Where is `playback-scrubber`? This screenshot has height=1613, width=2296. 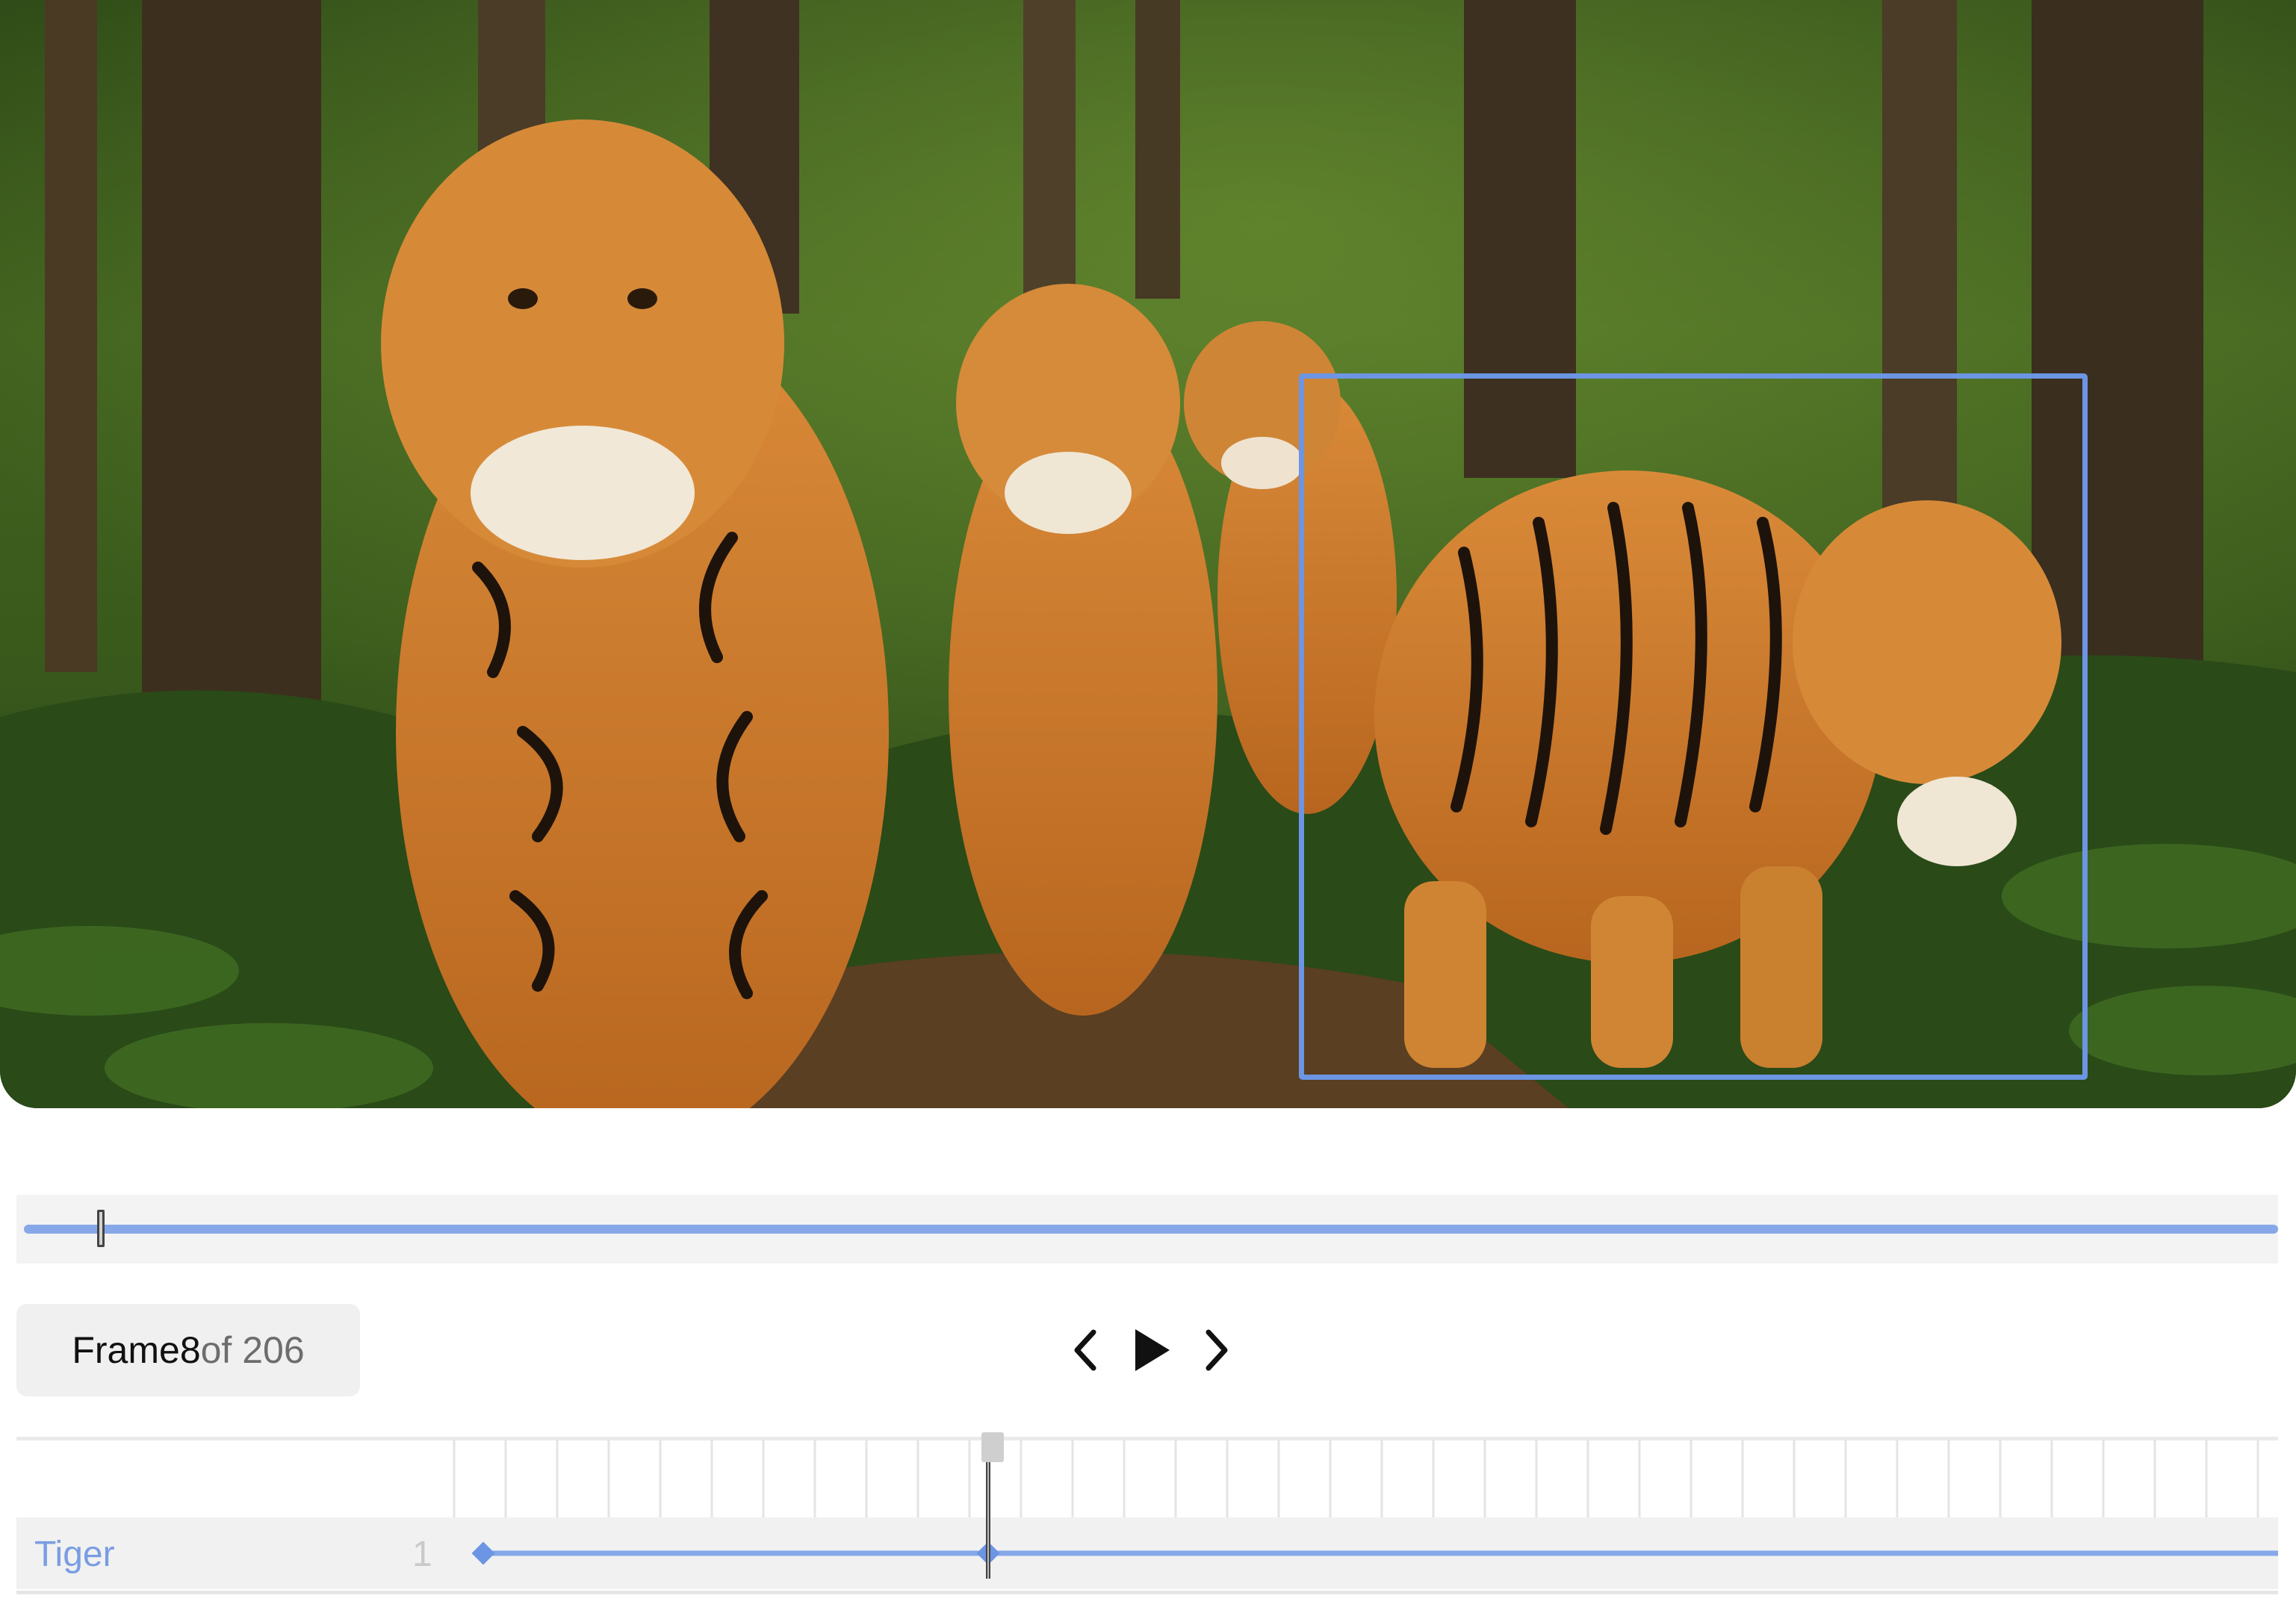 playback-scrubber is located at coordinates (1147, 1229).